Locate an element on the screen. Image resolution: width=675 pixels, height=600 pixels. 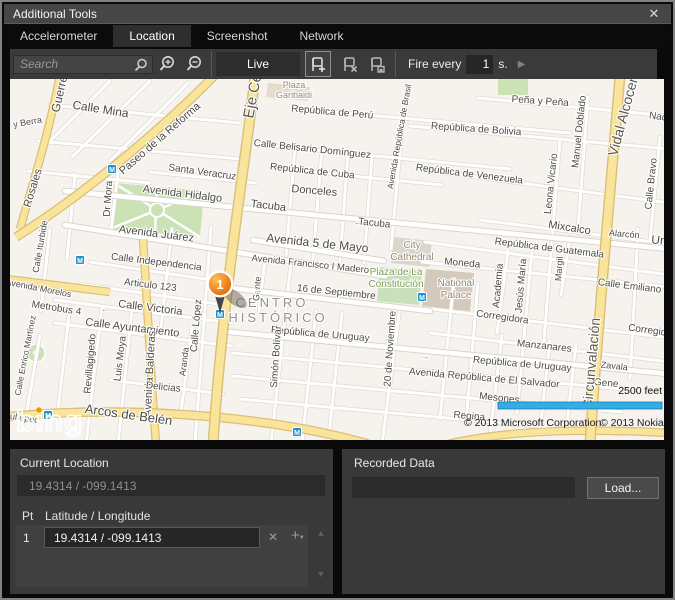
zoom-out-button is located at coordinates (194, 64).